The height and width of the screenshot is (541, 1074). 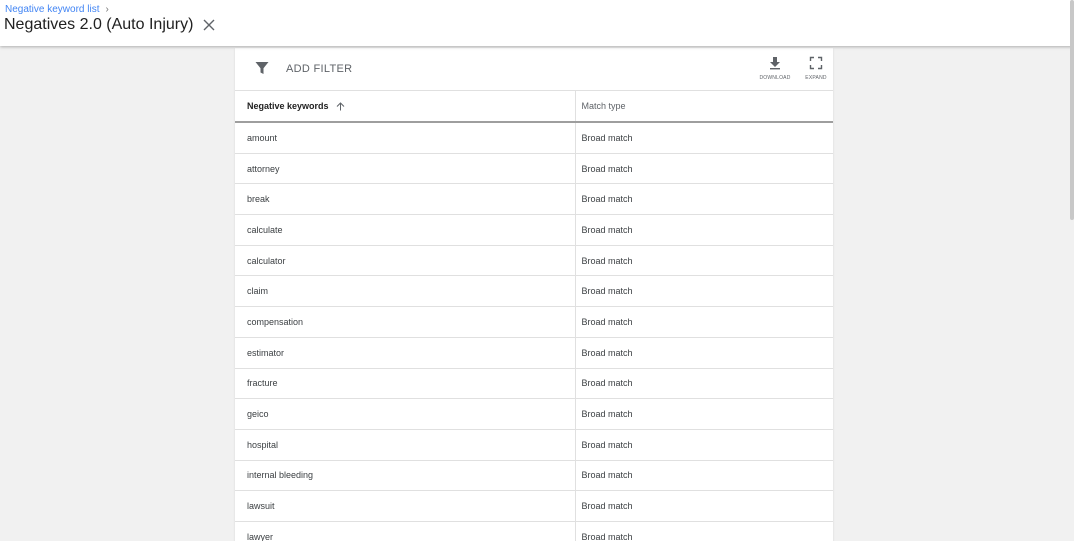 I want to click on table-toolbar: ADD FILTER DOWNLOAD EXPAND, so click(x=534, y=69).